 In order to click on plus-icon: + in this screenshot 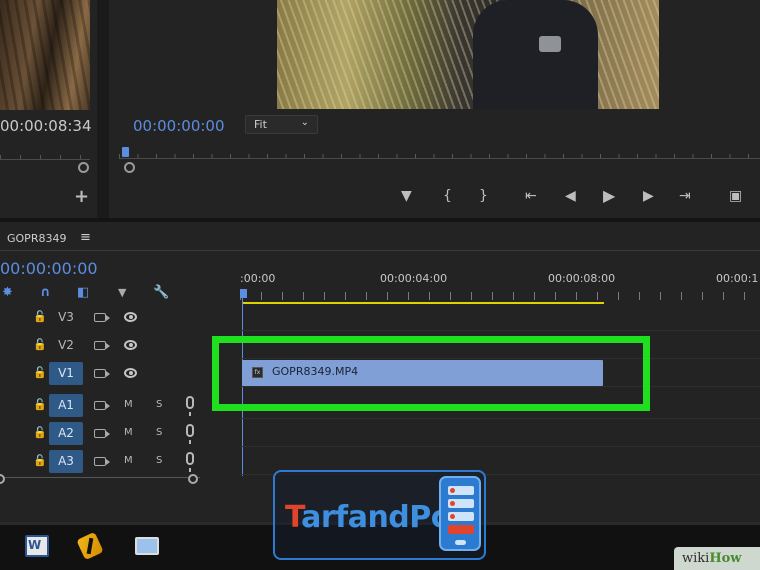, I will do `click(81, 196)`.